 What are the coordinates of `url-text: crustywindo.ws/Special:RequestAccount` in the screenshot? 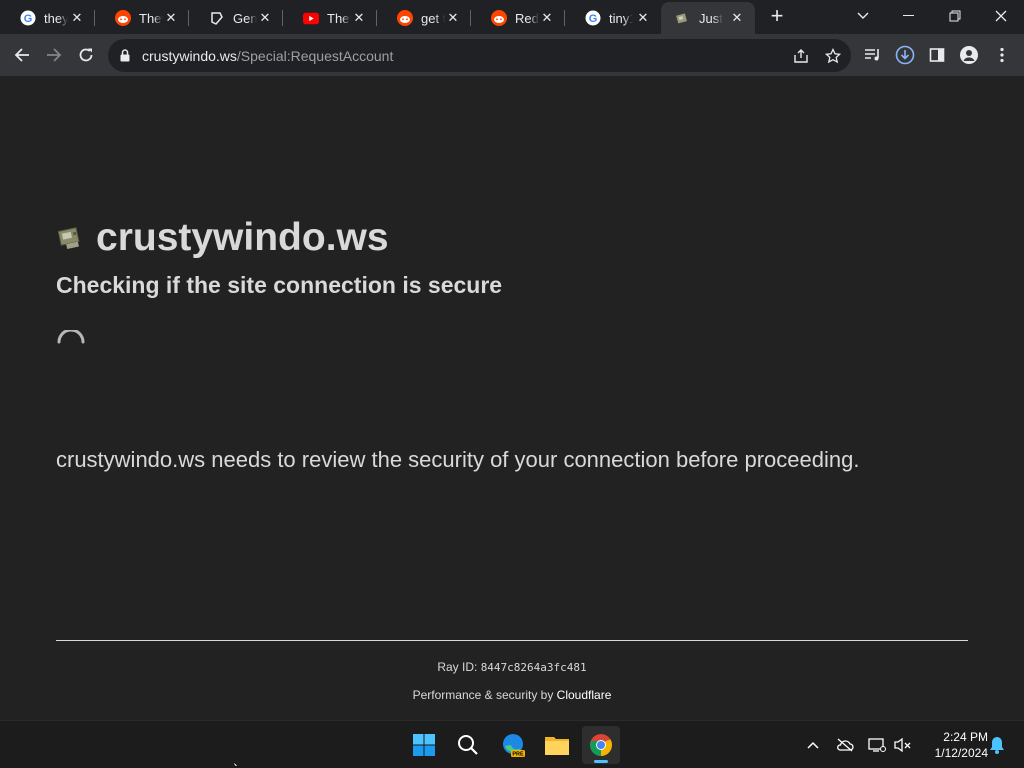 It's located at (267, 56).